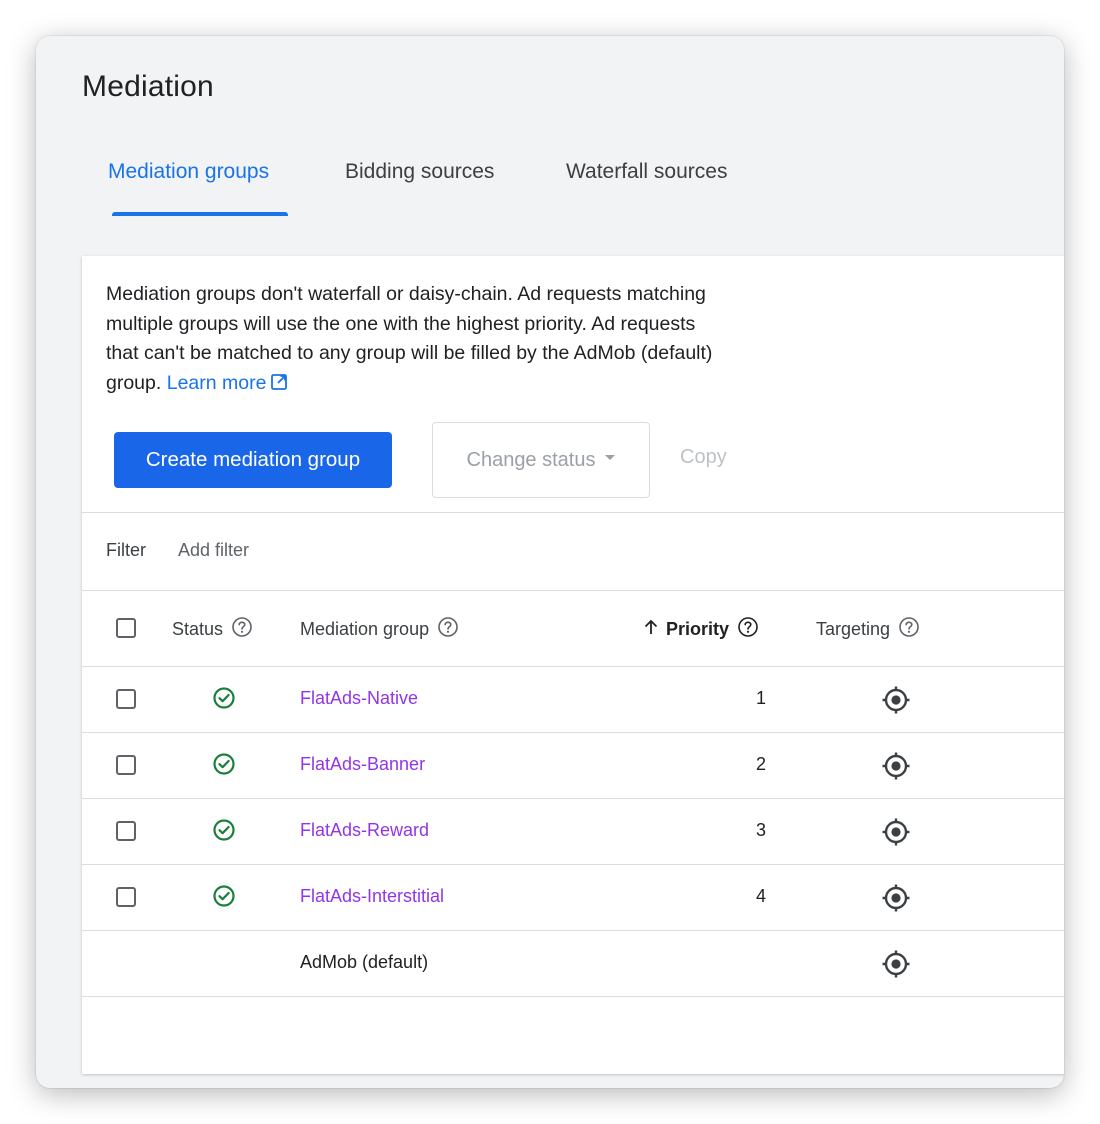 This screenshot has width=1100, height=1124. What do you see at coordinates (359, 698) in the screenshot?
I see `mediation-group-link: FlatAds-Native` at bounding box center [359, 698].